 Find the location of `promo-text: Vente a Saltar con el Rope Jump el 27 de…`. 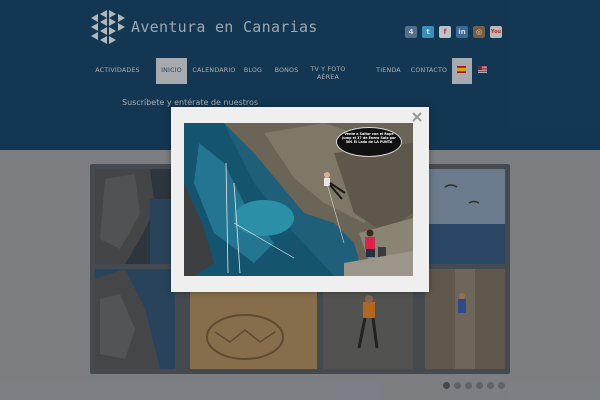

promo-text: Vente a Saltar con el Rope Jump el 27 de… is located at coordinates (369, 138).